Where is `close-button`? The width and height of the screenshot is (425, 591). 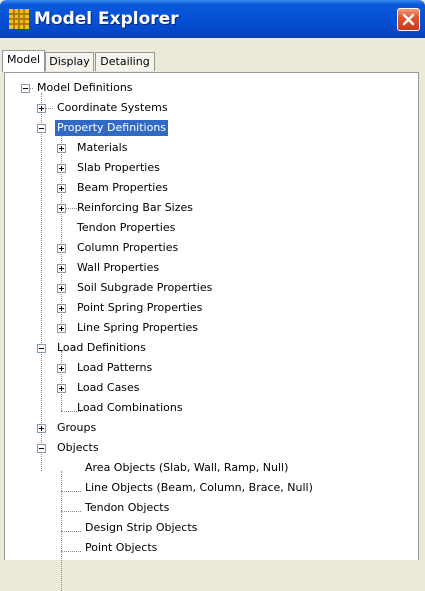
close-button is located at coordinates (408, 19).